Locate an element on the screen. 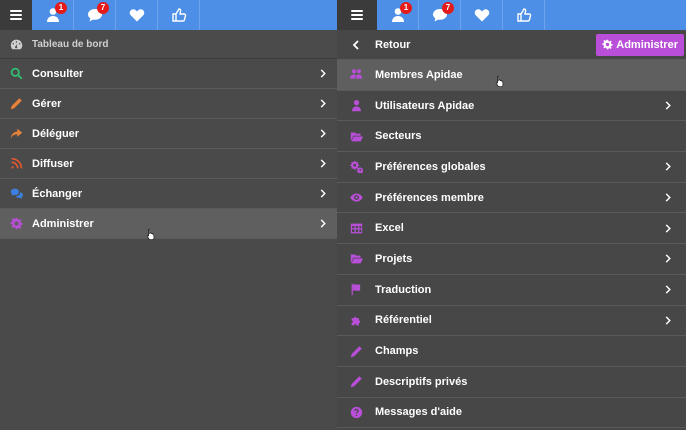 The width and height of the screenshot is (686, 430). chat-icon is located at coordinates (16, 193).